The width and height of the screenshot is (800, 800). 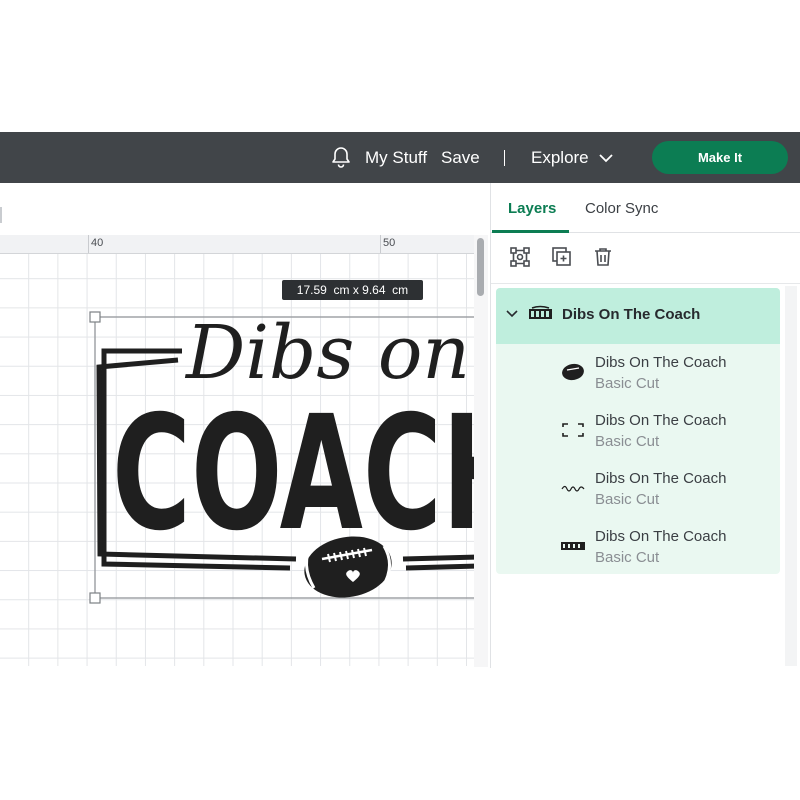 What do you see at coordinates (532, 209) in the screenshot?
I see `tab-layers: Layers` at bounding box center [532, 209].